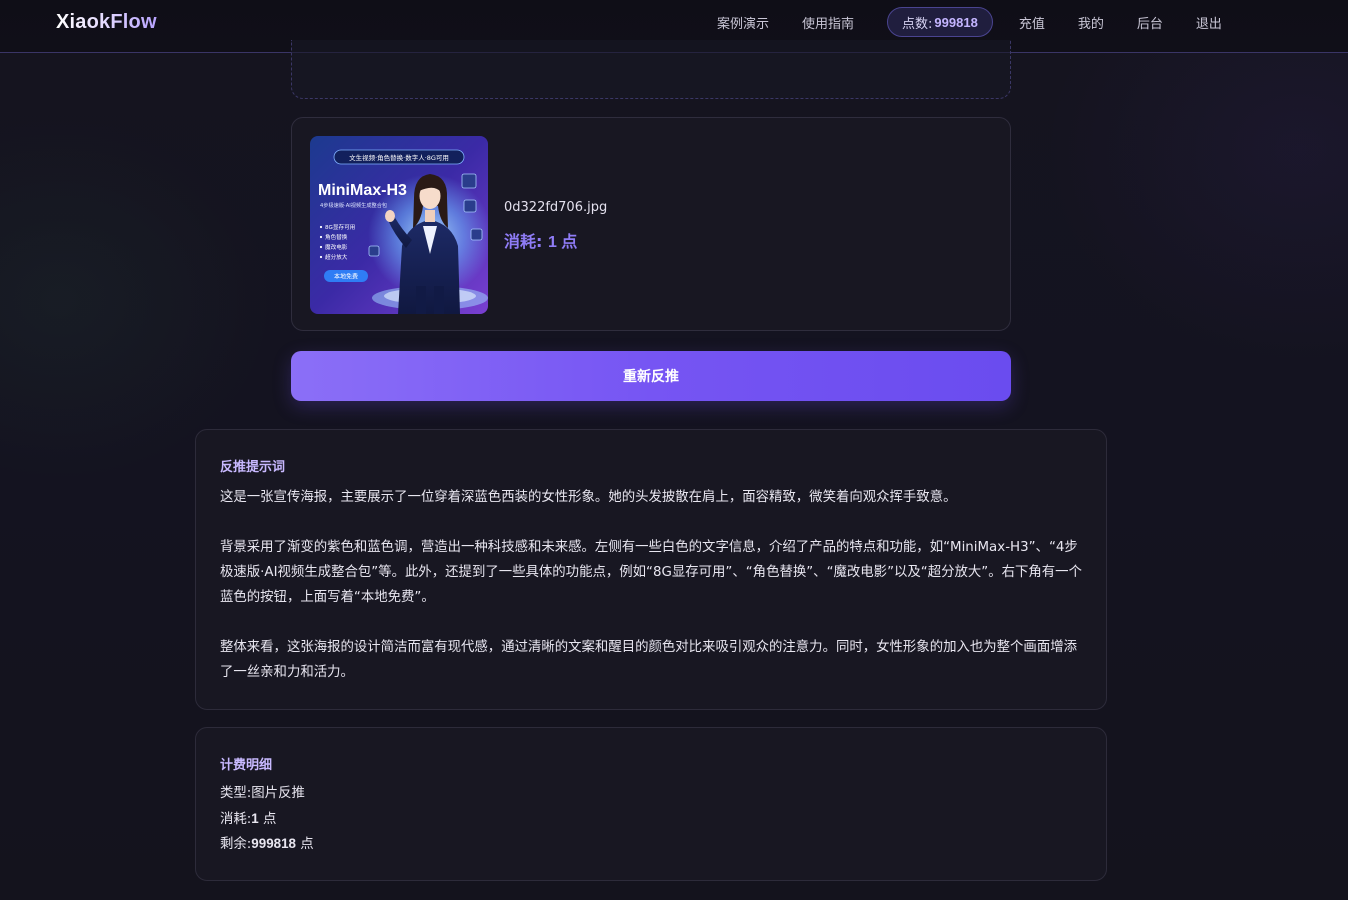 Image resolution: width=1348 pixels, height=900 pixels. I want to click on poster-bullet-1: 8G显存可用, so click(340, 227).